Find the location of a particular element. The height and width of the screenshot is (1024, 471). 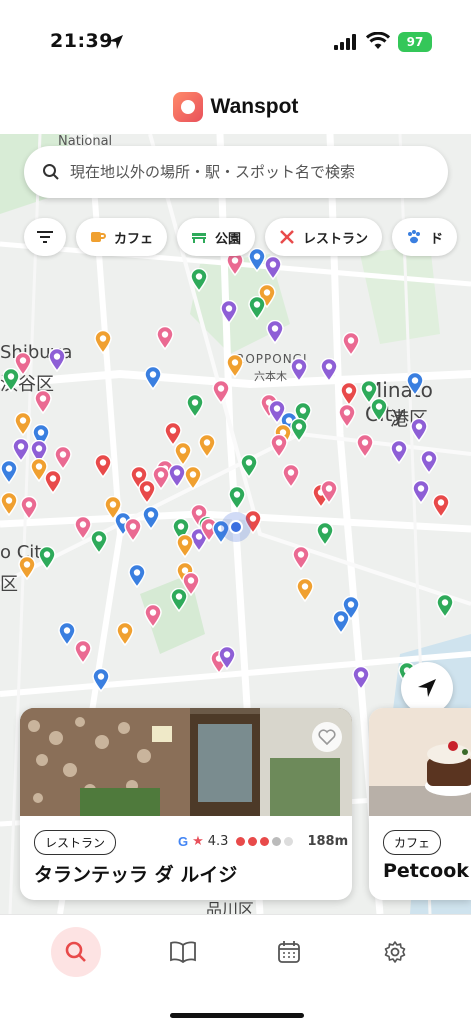

chip-dog-label: ド is located at coordinates (437, 239).